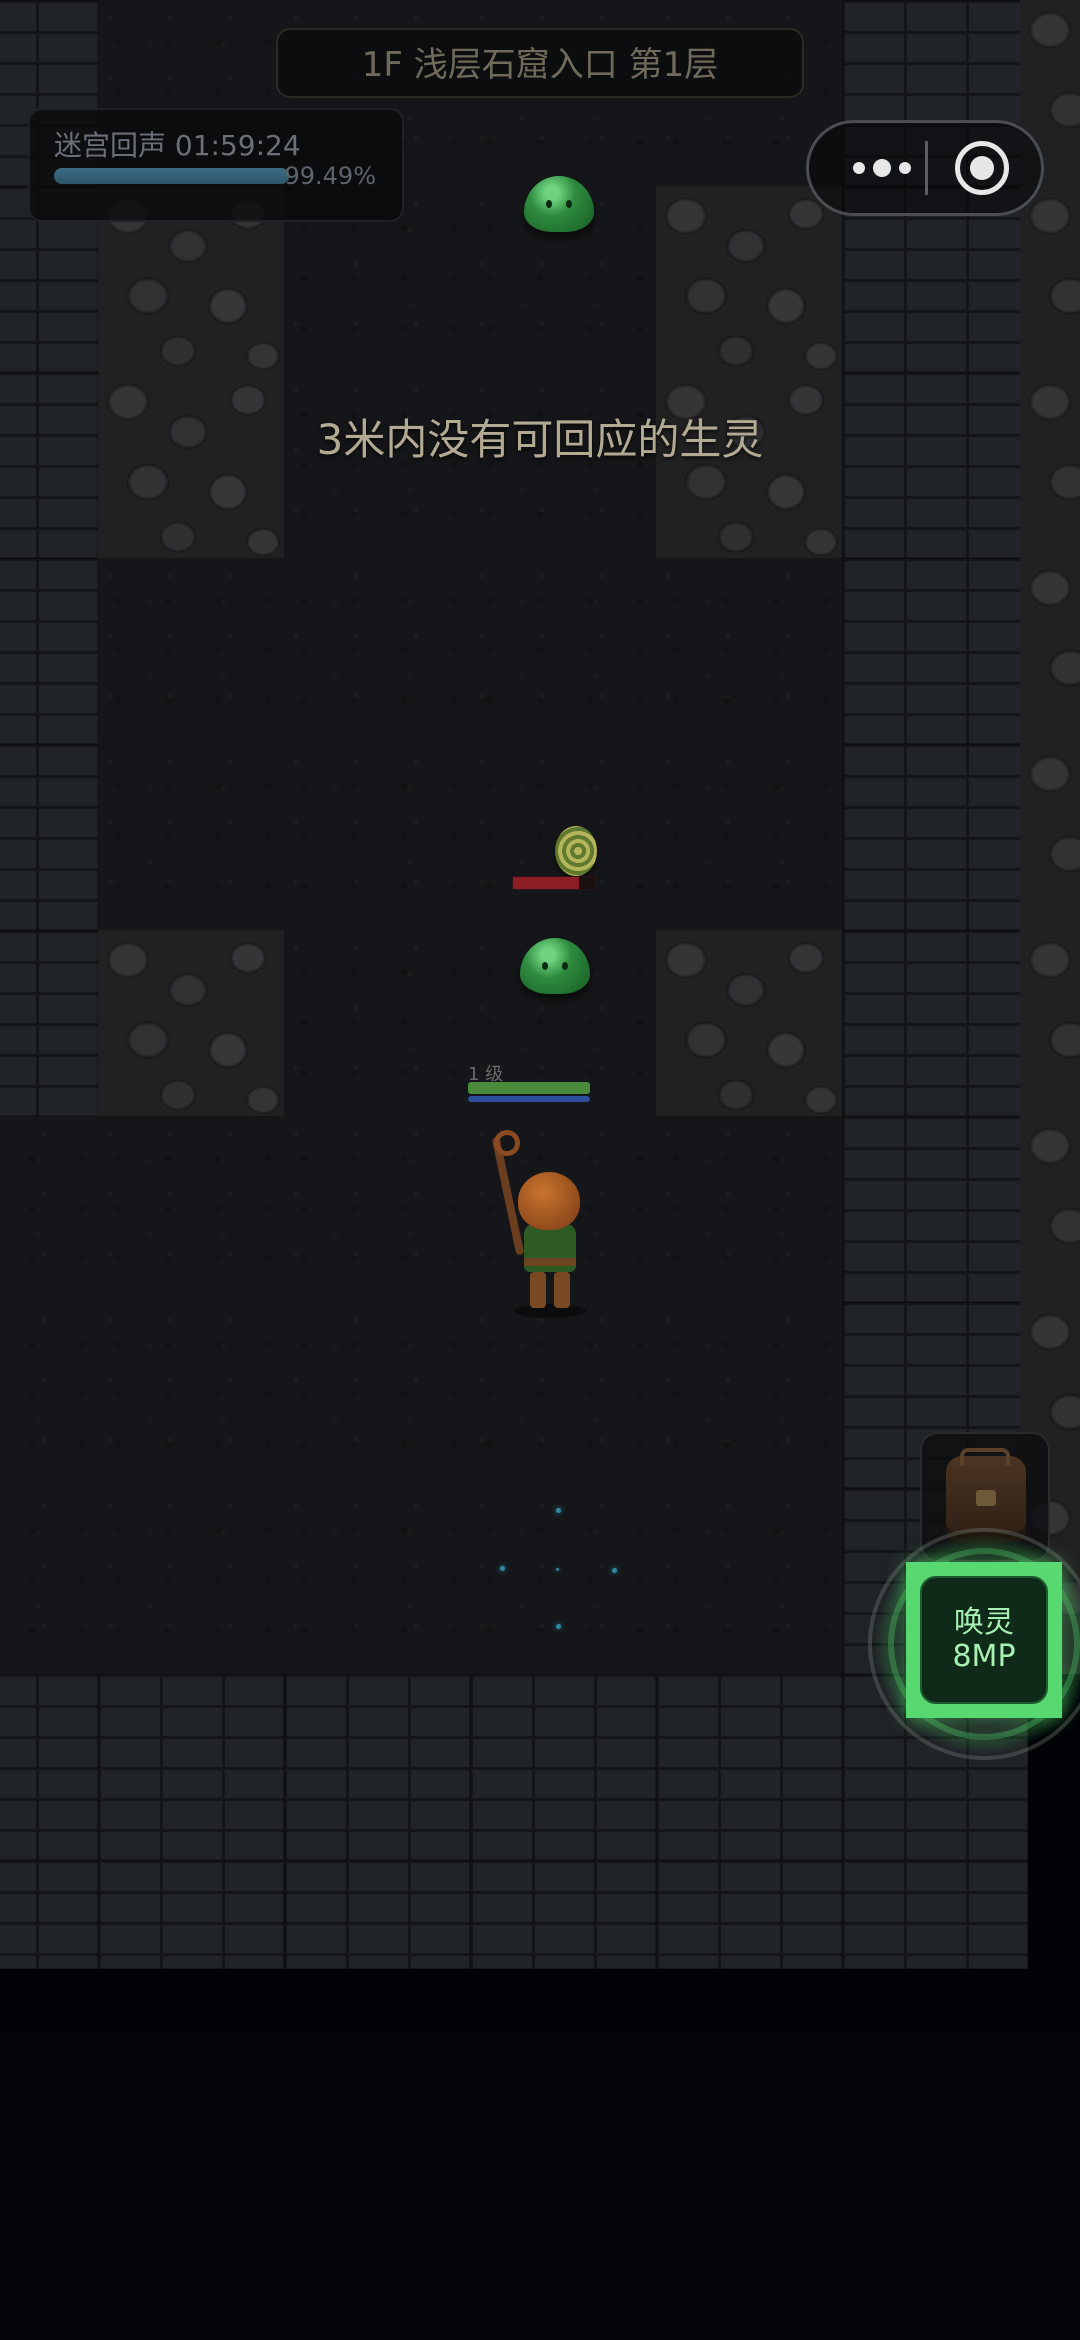 The width and height of the screenshot is (1080, 2340). Describe the element at coordinates (546, 883) in the screenshot. I see `enemy-hp-fill` at that location.